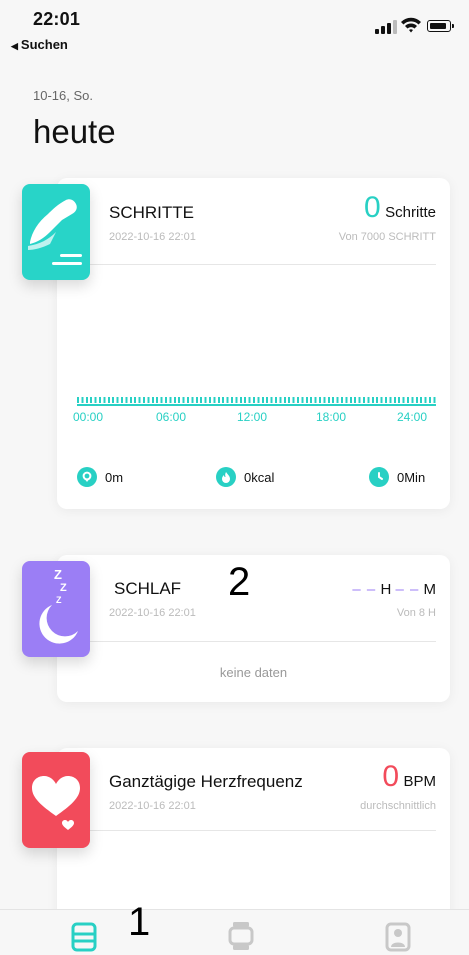  I want to click on tab-today, so click(84, 936).